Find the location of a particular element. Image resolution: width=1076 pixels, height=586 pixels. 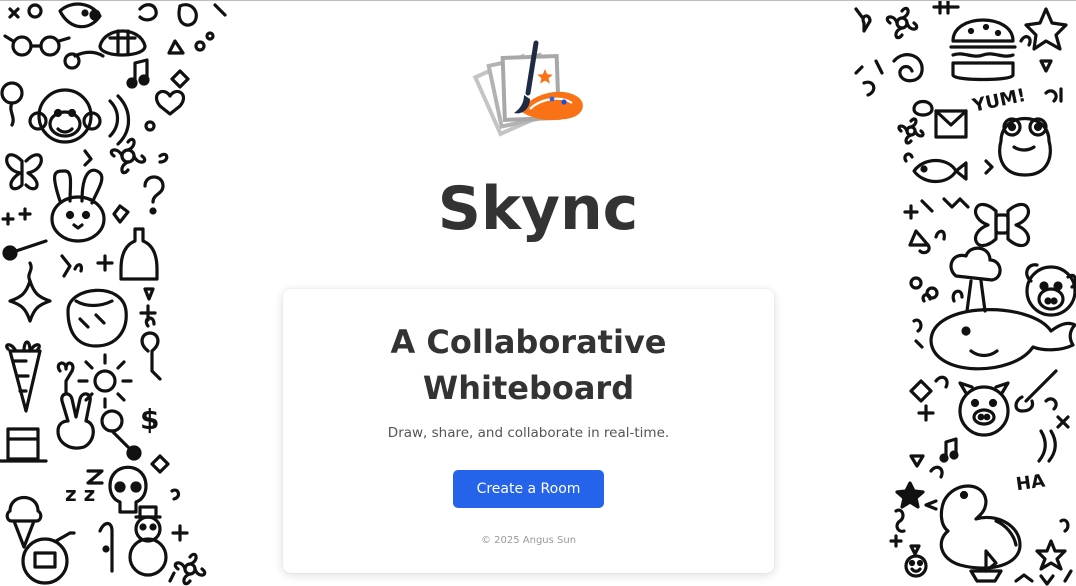

card-headline: A Collaborative Whiteboard is located at coordinates (528, 365).